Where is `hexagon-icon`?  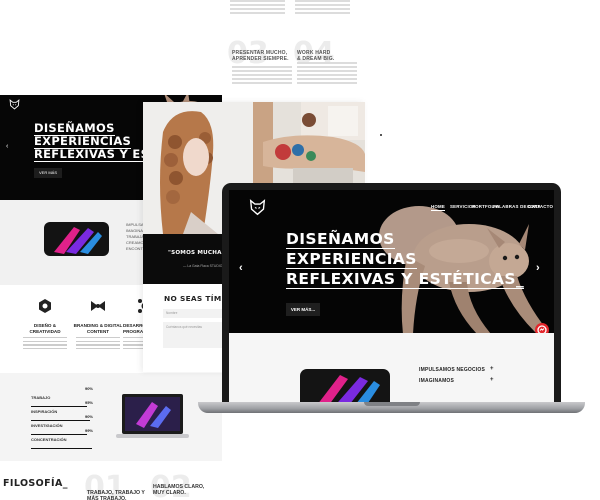 hexagon-icon is located at coordinates (45, 306).